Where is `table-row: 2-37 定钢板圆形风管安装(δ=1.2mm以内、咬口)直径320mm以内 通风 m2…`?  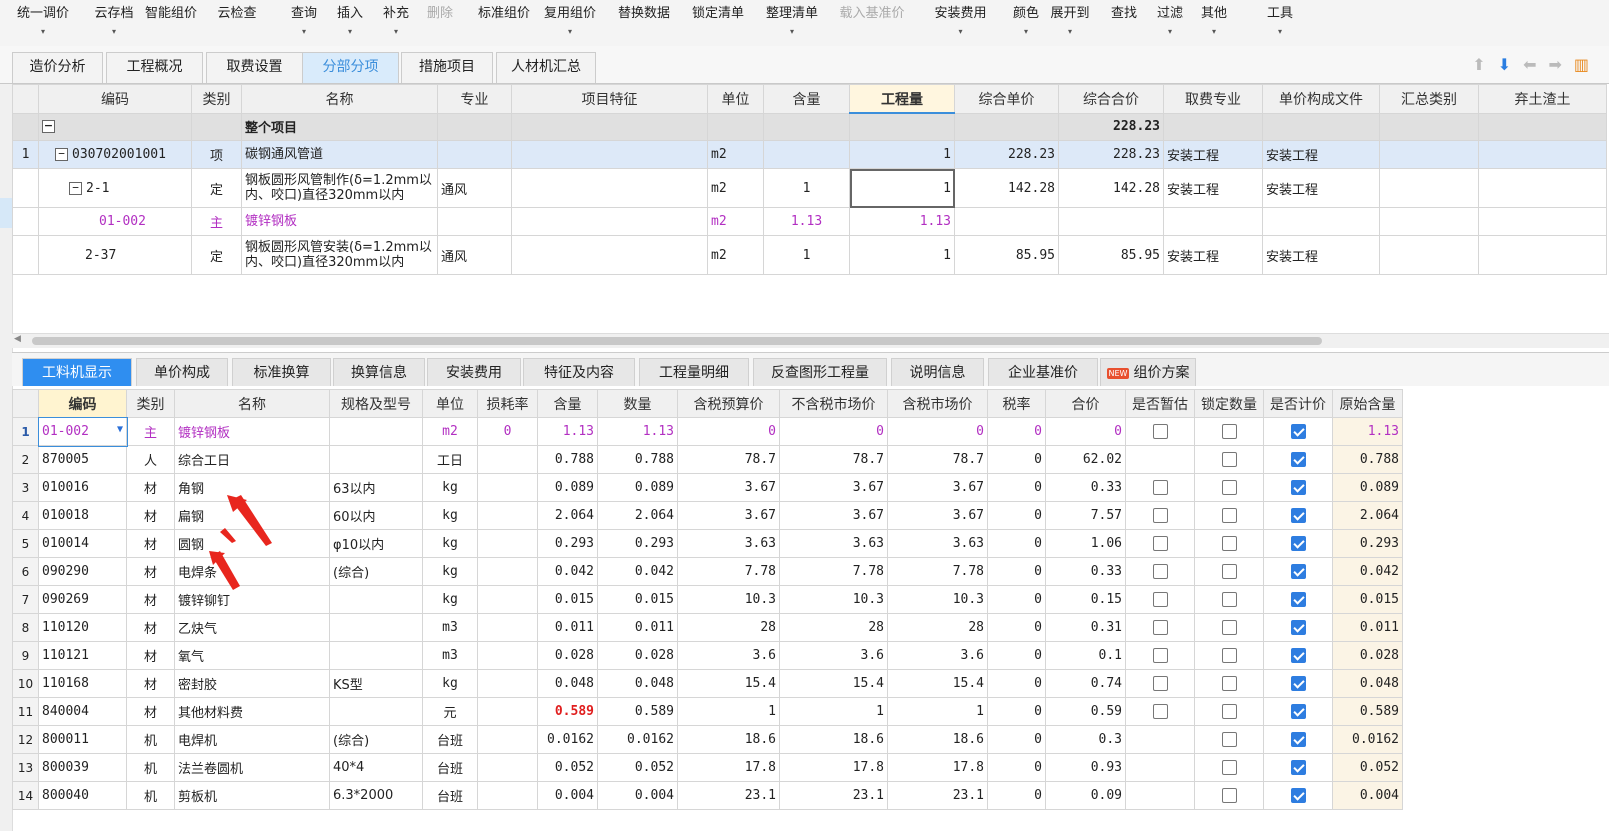 table-row: 2-37 定钢板圆形风管安装(δ=1.2mm以内、咬口)直径320mm以内 通风 m2… is located at coordinates (809, 255).